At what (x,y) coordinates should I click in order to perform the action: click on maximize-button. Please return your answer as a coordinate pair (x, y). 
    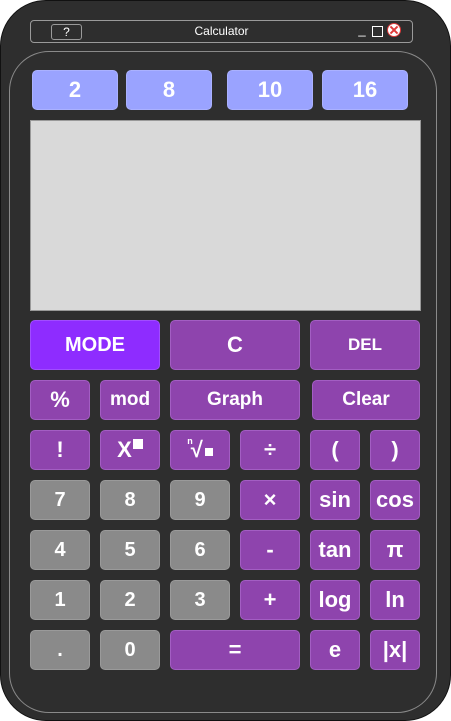
    Looking at the image, I should click on (377, 31).